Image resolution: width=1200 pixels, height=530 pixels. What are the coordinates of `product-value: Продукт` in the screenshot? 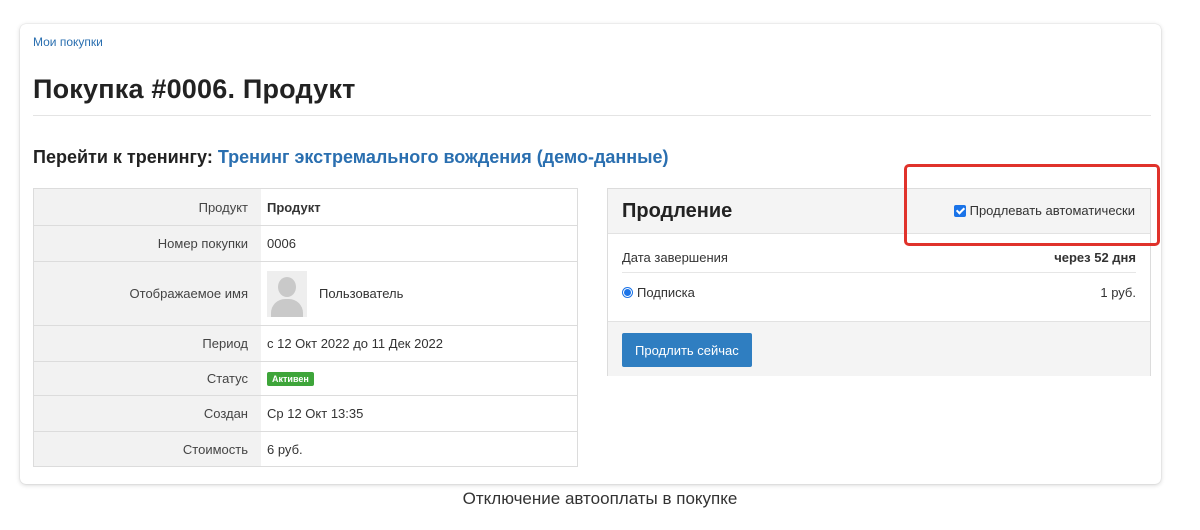 It's located at (294, 207).